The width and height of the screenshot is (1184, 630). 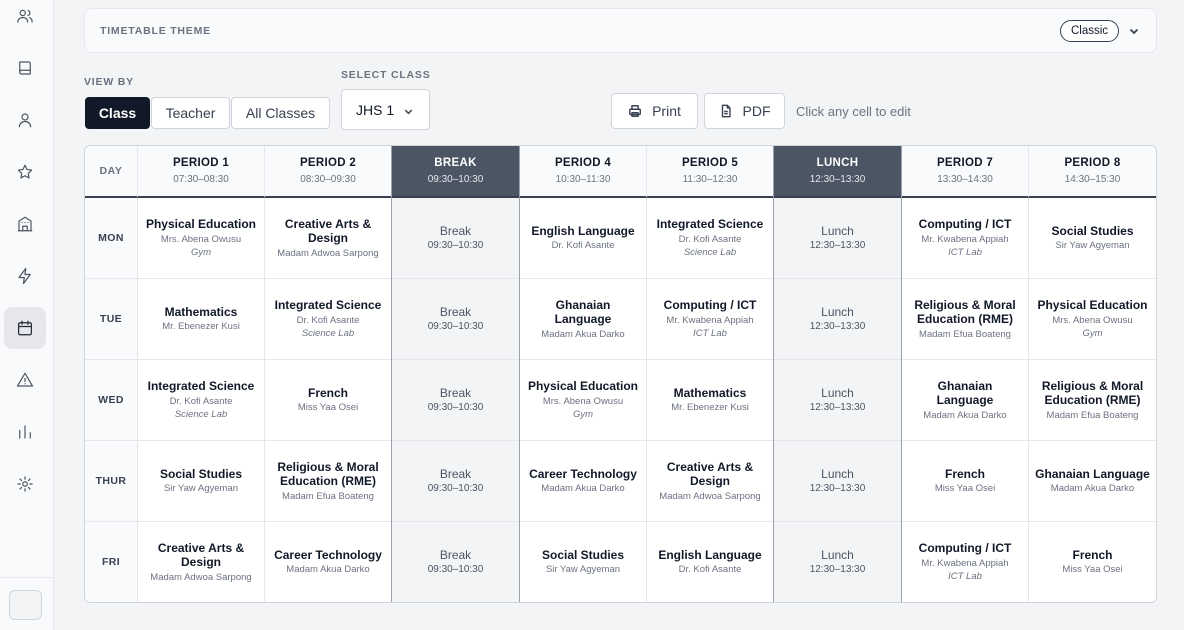 What do you see at coordinates (25, 276) in the screenshot?
I see `lightning-icon` at bounding box center [25, 276].